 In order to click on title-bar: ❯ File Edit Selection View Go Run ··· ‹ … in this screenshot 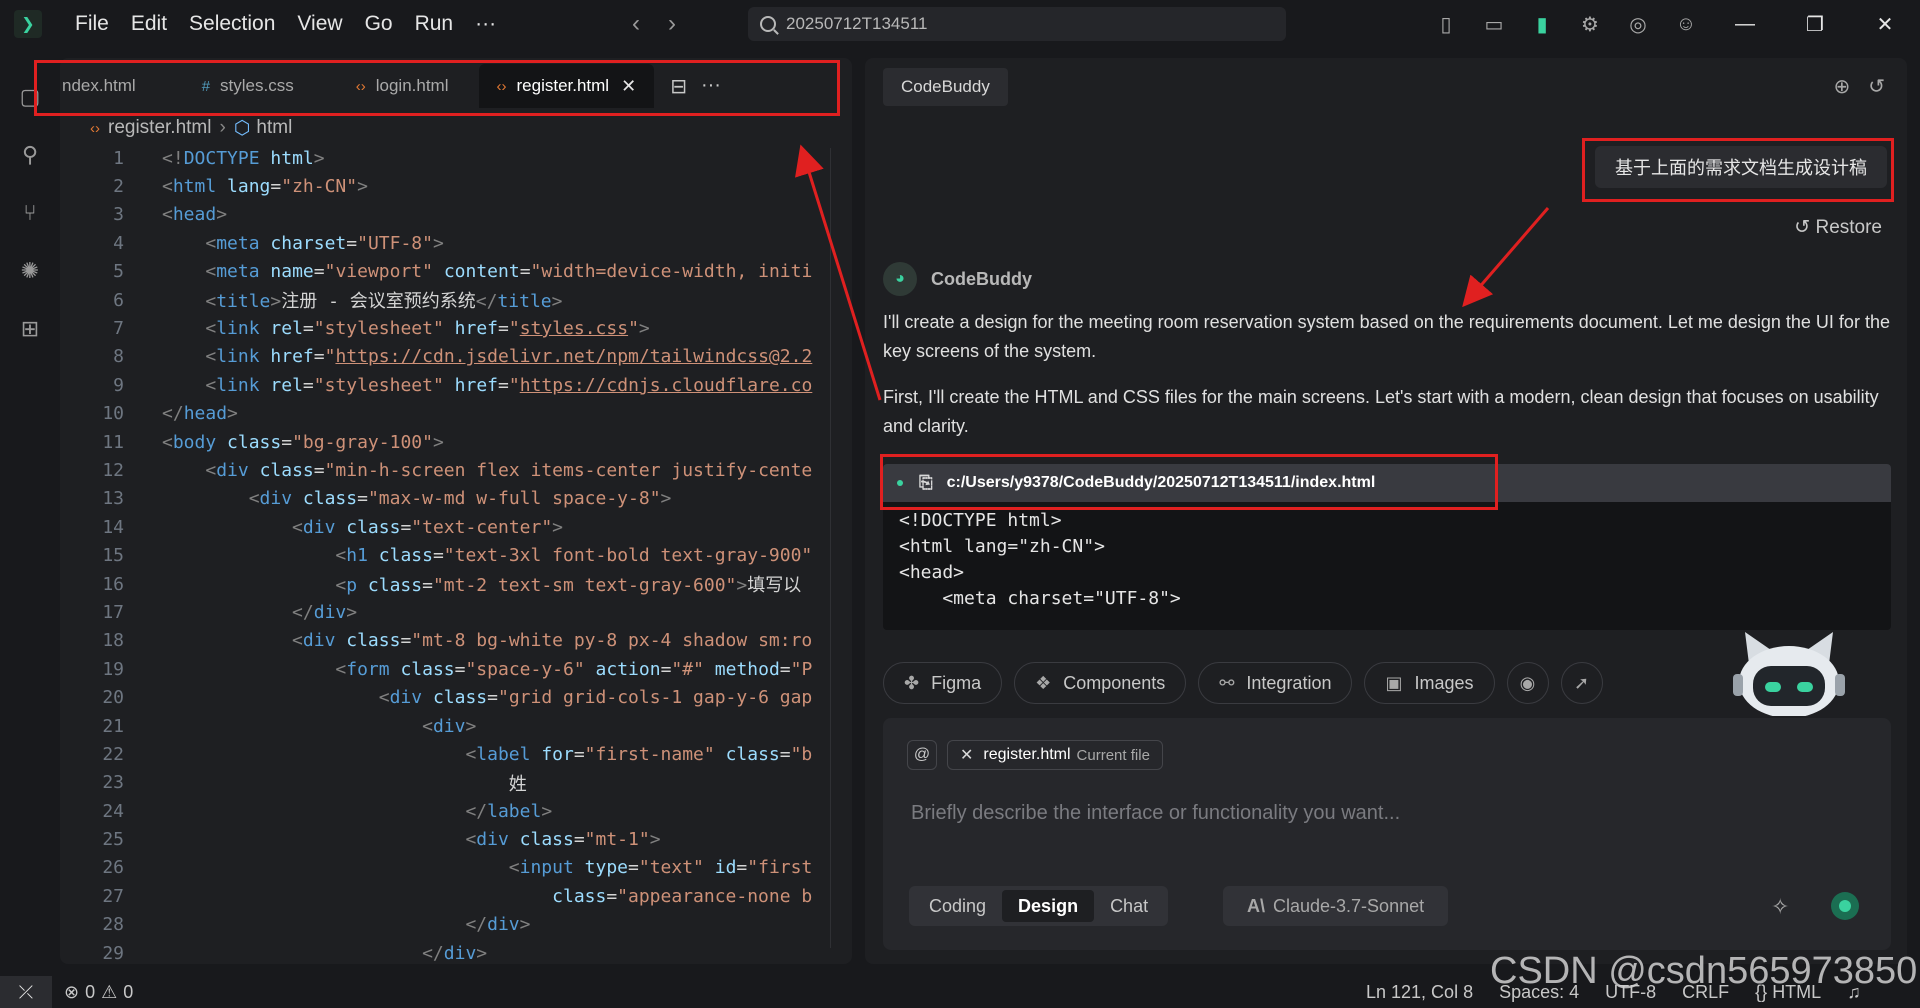, I will do `click(960, 24)`.